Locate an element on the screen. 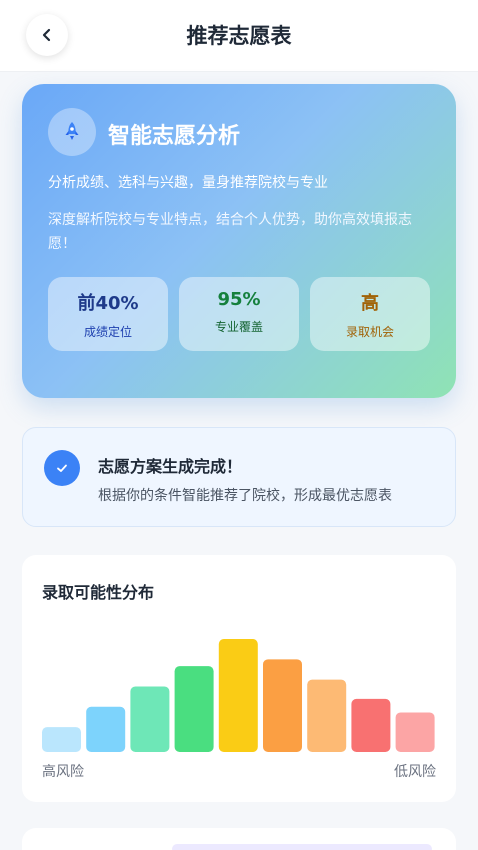  notice-text: 根据你的条件智能推荐了院校，形成最优志愿表 is located at coordinates (245, 496).